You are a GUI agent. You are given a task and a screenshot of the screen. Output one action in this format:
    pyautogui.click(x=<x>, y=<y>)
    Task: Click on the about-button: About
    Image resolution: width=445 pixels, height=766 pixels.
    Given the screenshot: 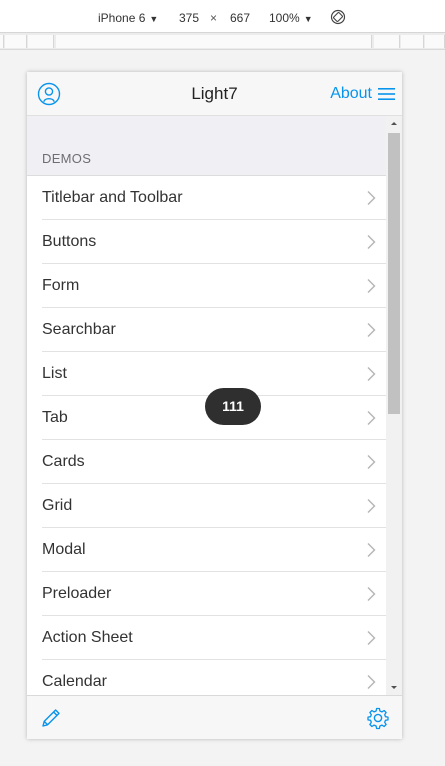 What is the action you would take?
    pyautogui.click(x=362, y=94)
    